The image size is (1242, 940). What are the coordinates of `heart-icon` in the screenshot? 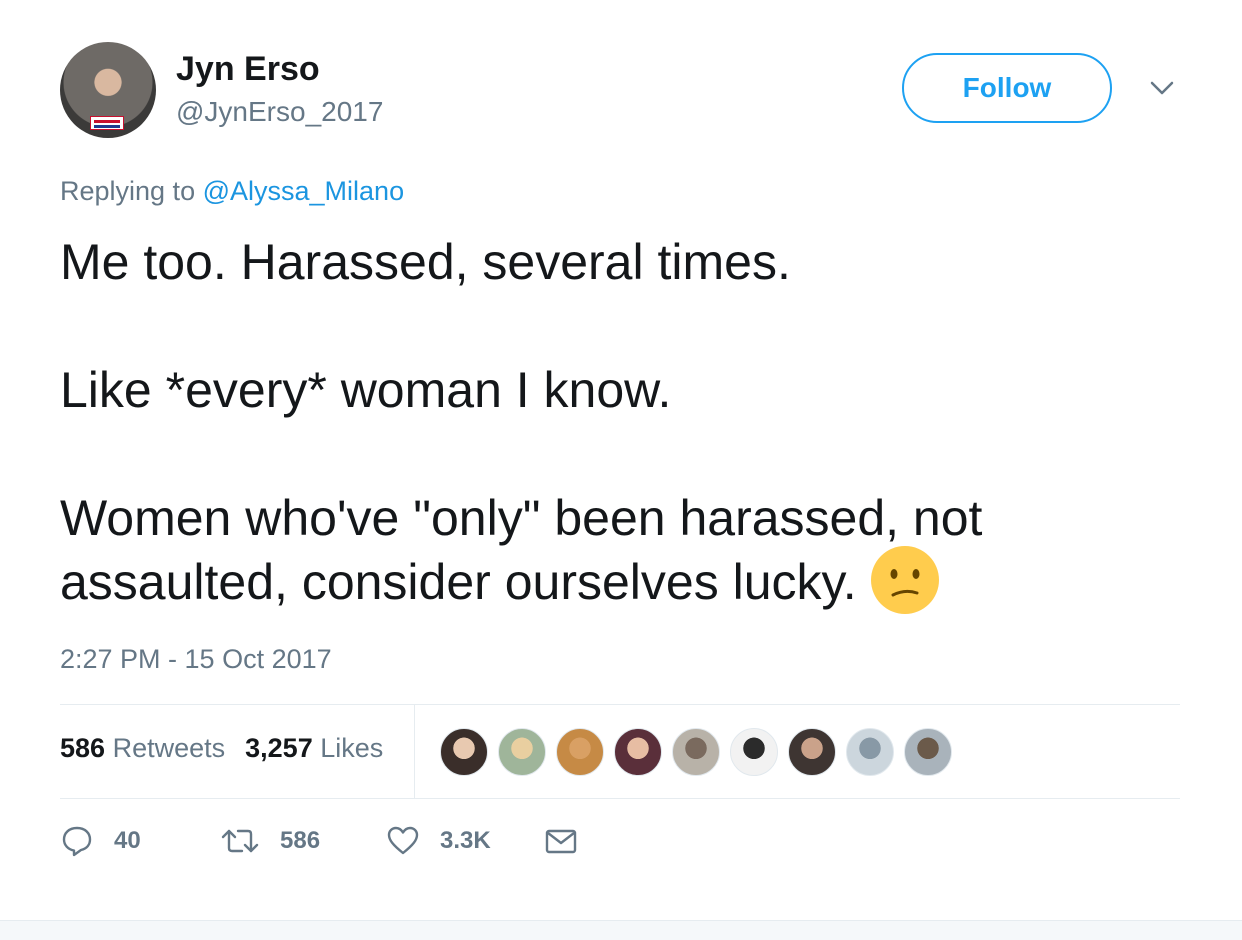 It's located at (403, 840).